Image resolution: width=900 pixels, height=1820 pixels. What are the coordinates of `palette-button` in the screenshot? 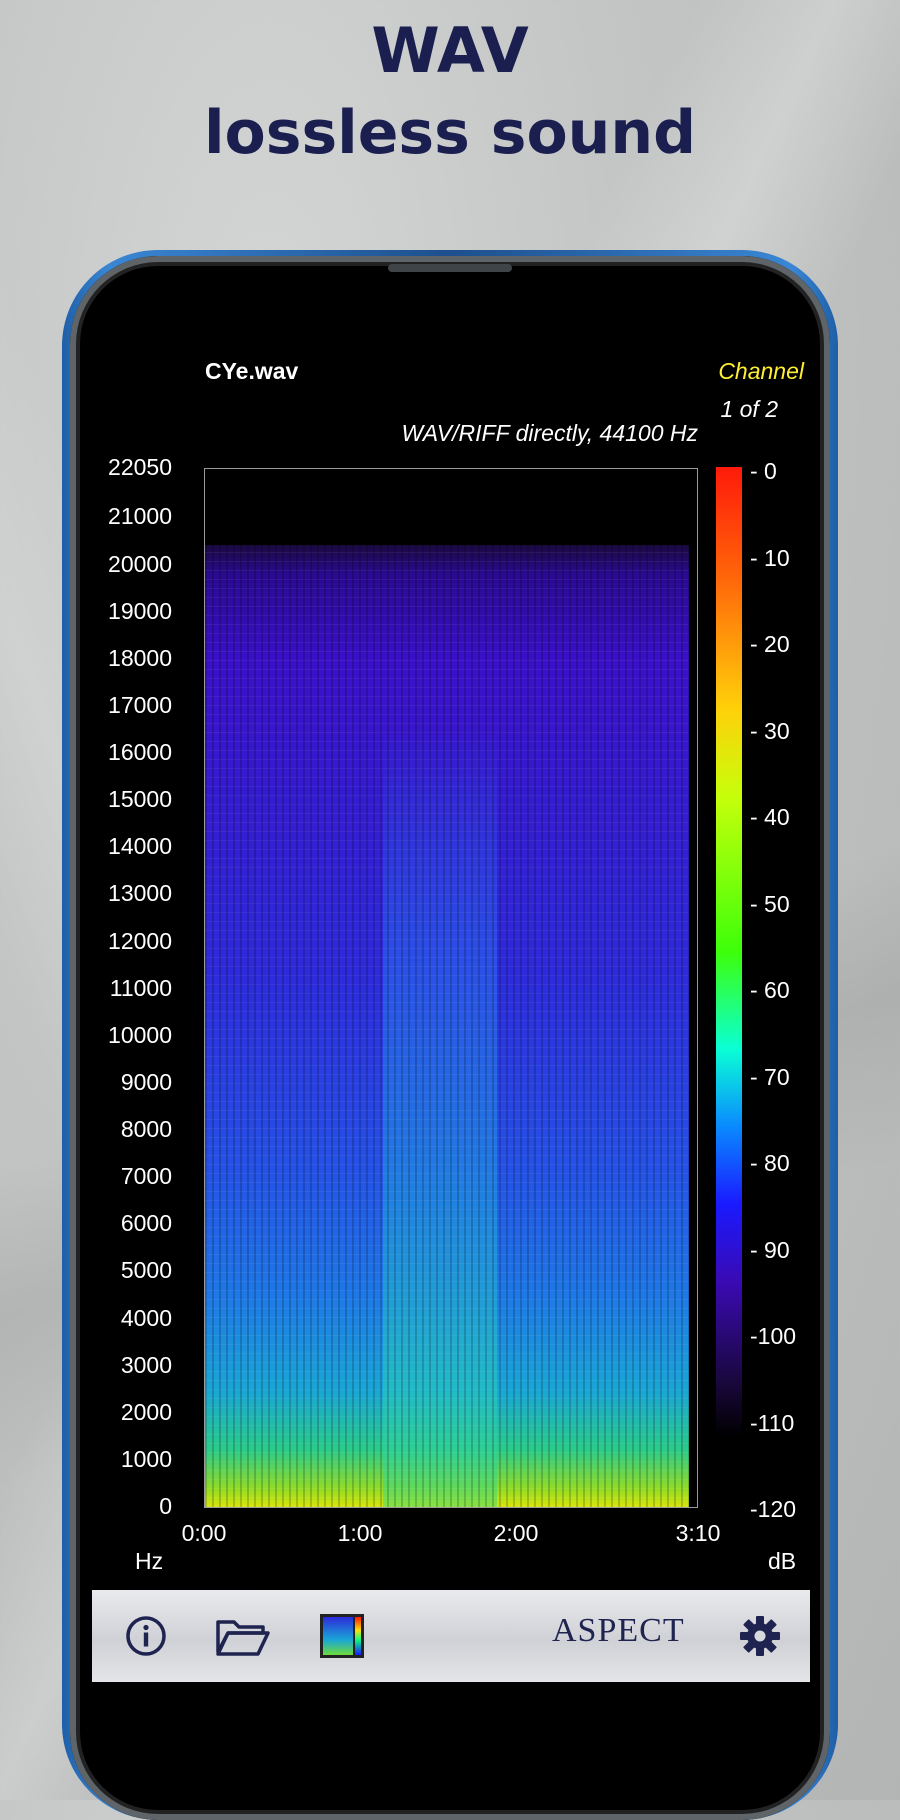 It's located at (342, 1636).